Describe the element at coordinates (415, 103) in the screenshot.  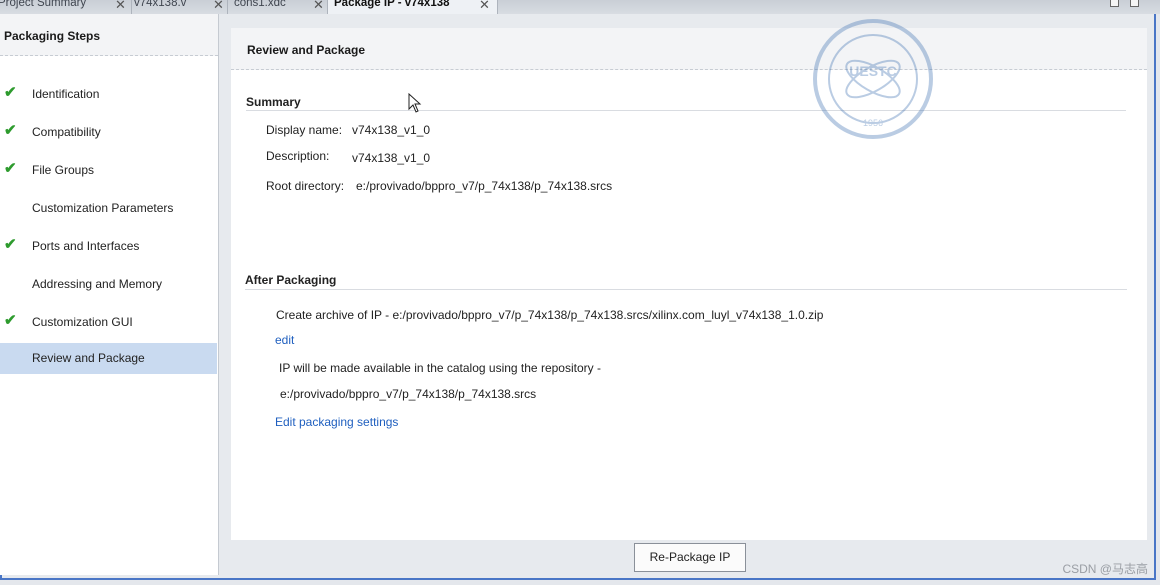
I see `mouse-pointer-icon` at that location.